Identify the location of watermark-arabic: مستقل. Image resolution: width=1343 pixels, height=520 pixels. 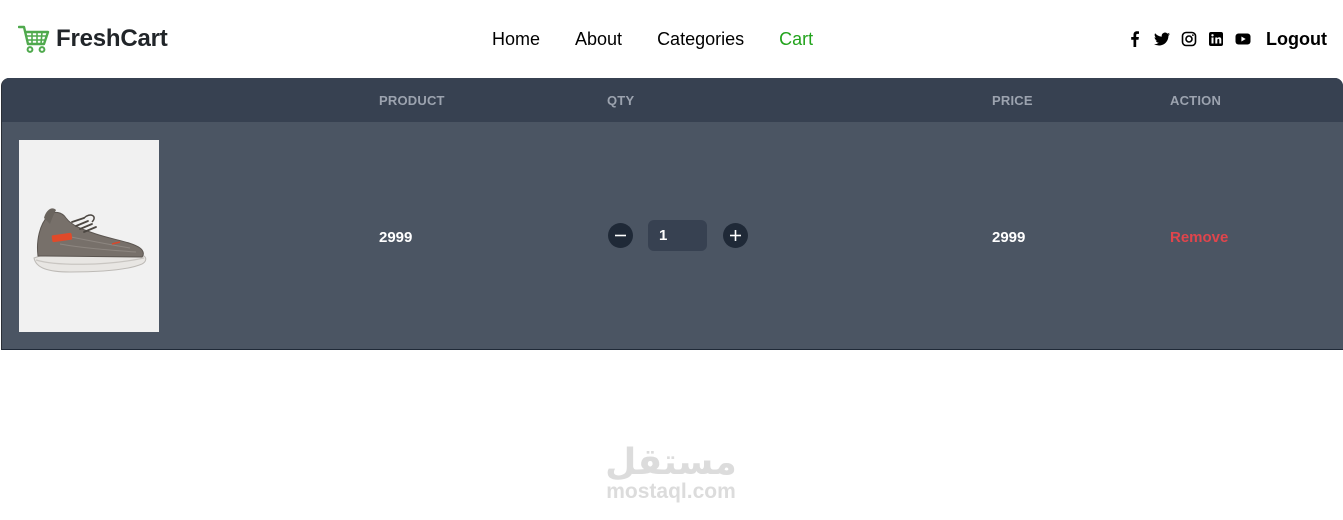
(671, 462).